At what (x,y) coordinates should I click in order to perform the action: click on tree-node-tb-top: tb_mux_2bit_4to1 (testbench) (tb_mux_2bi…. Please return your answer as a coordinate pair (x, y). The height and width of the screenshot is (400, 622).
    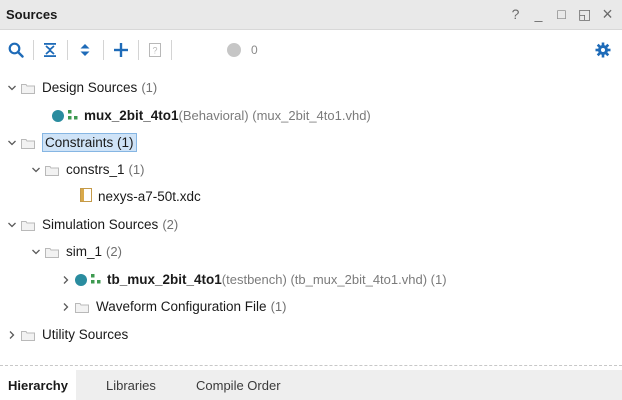
    Looking at the image, I should click on (311, 279).